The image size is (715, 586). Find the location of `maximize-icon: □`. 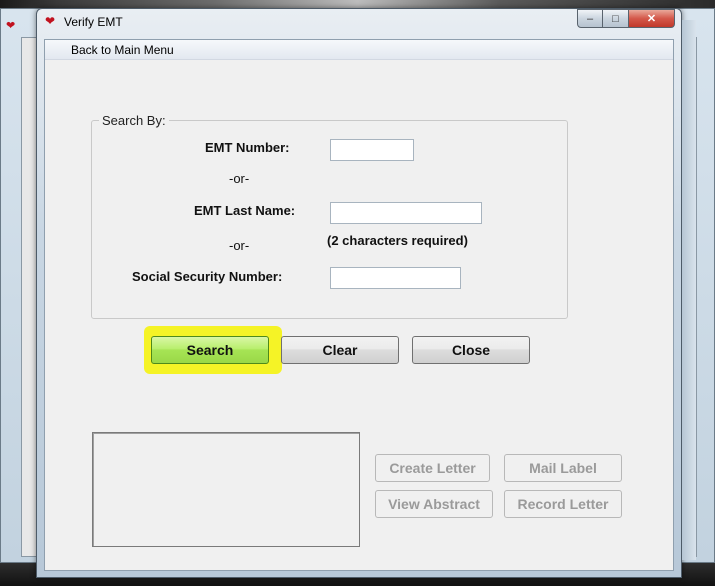

maximize-icon: □ is located at coordinates (615, 18).